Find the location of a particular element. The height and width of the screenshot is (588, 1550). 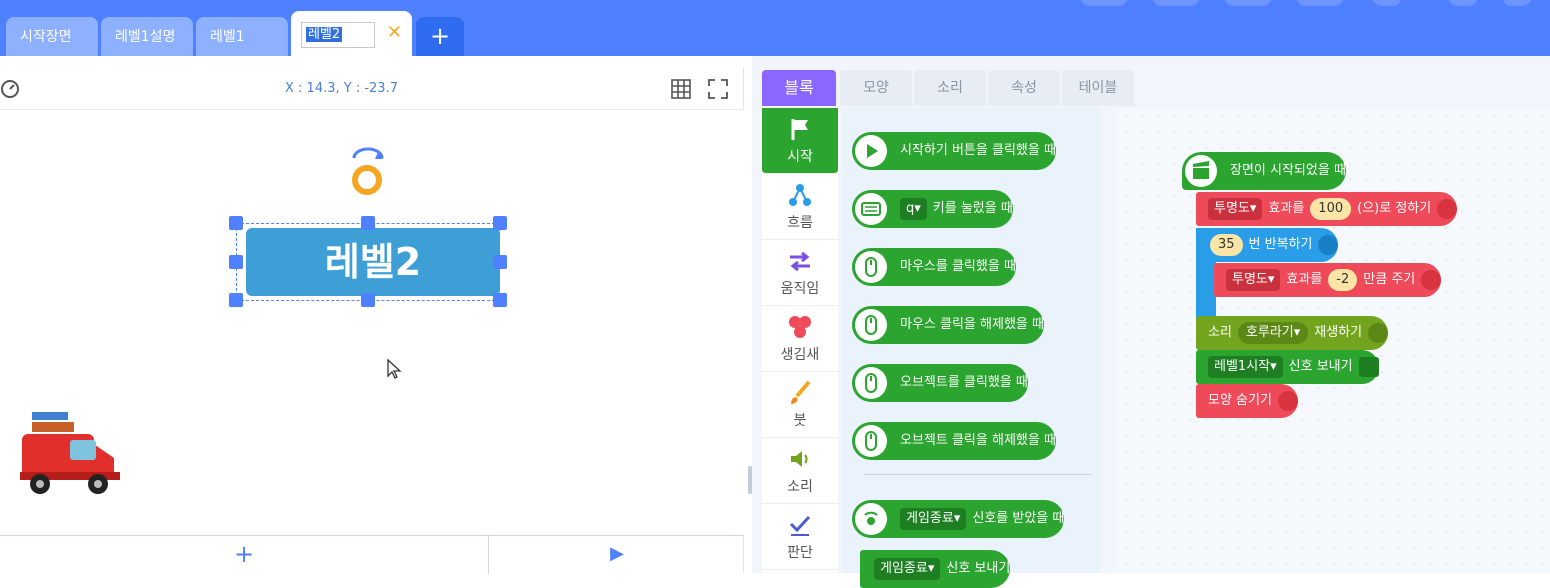

block-text: 마우스 클릭을 해제했을 때 is located at coordinates (972, 324).